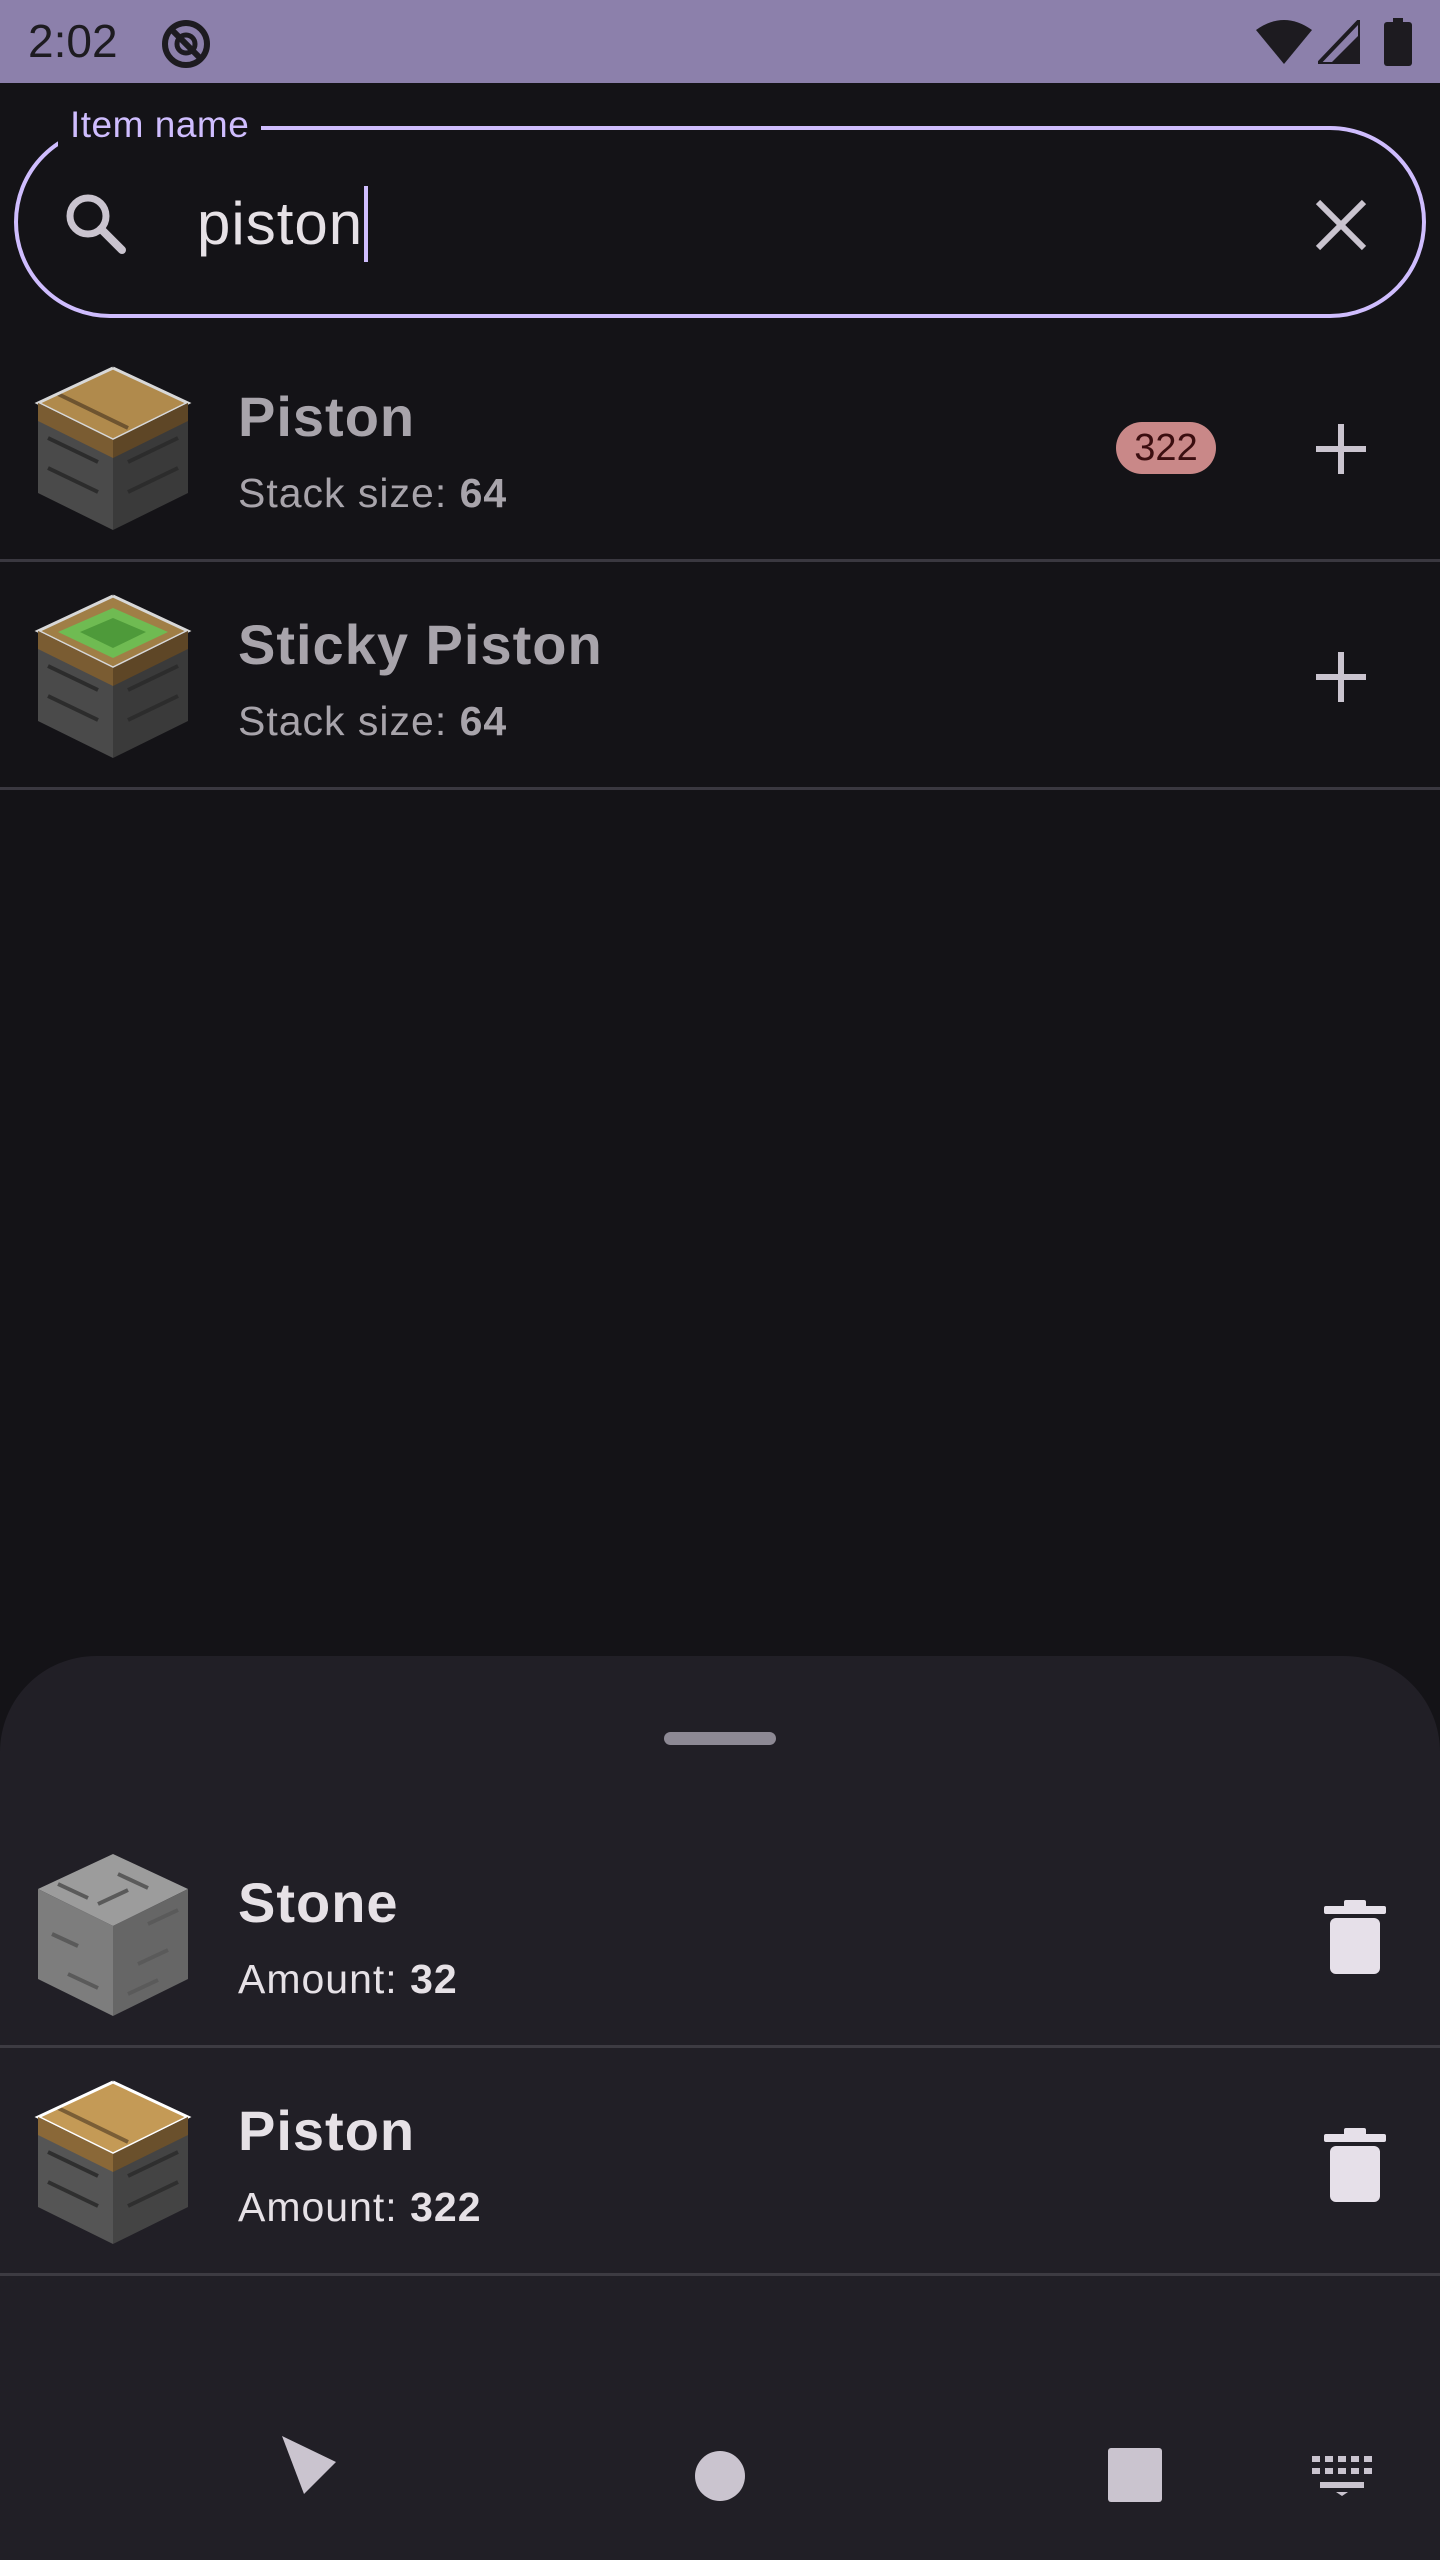  What do you see at coordinates (1135, 2475) in the screenshot?
I see `recents-icon` at bounding box center [1135, 2475].